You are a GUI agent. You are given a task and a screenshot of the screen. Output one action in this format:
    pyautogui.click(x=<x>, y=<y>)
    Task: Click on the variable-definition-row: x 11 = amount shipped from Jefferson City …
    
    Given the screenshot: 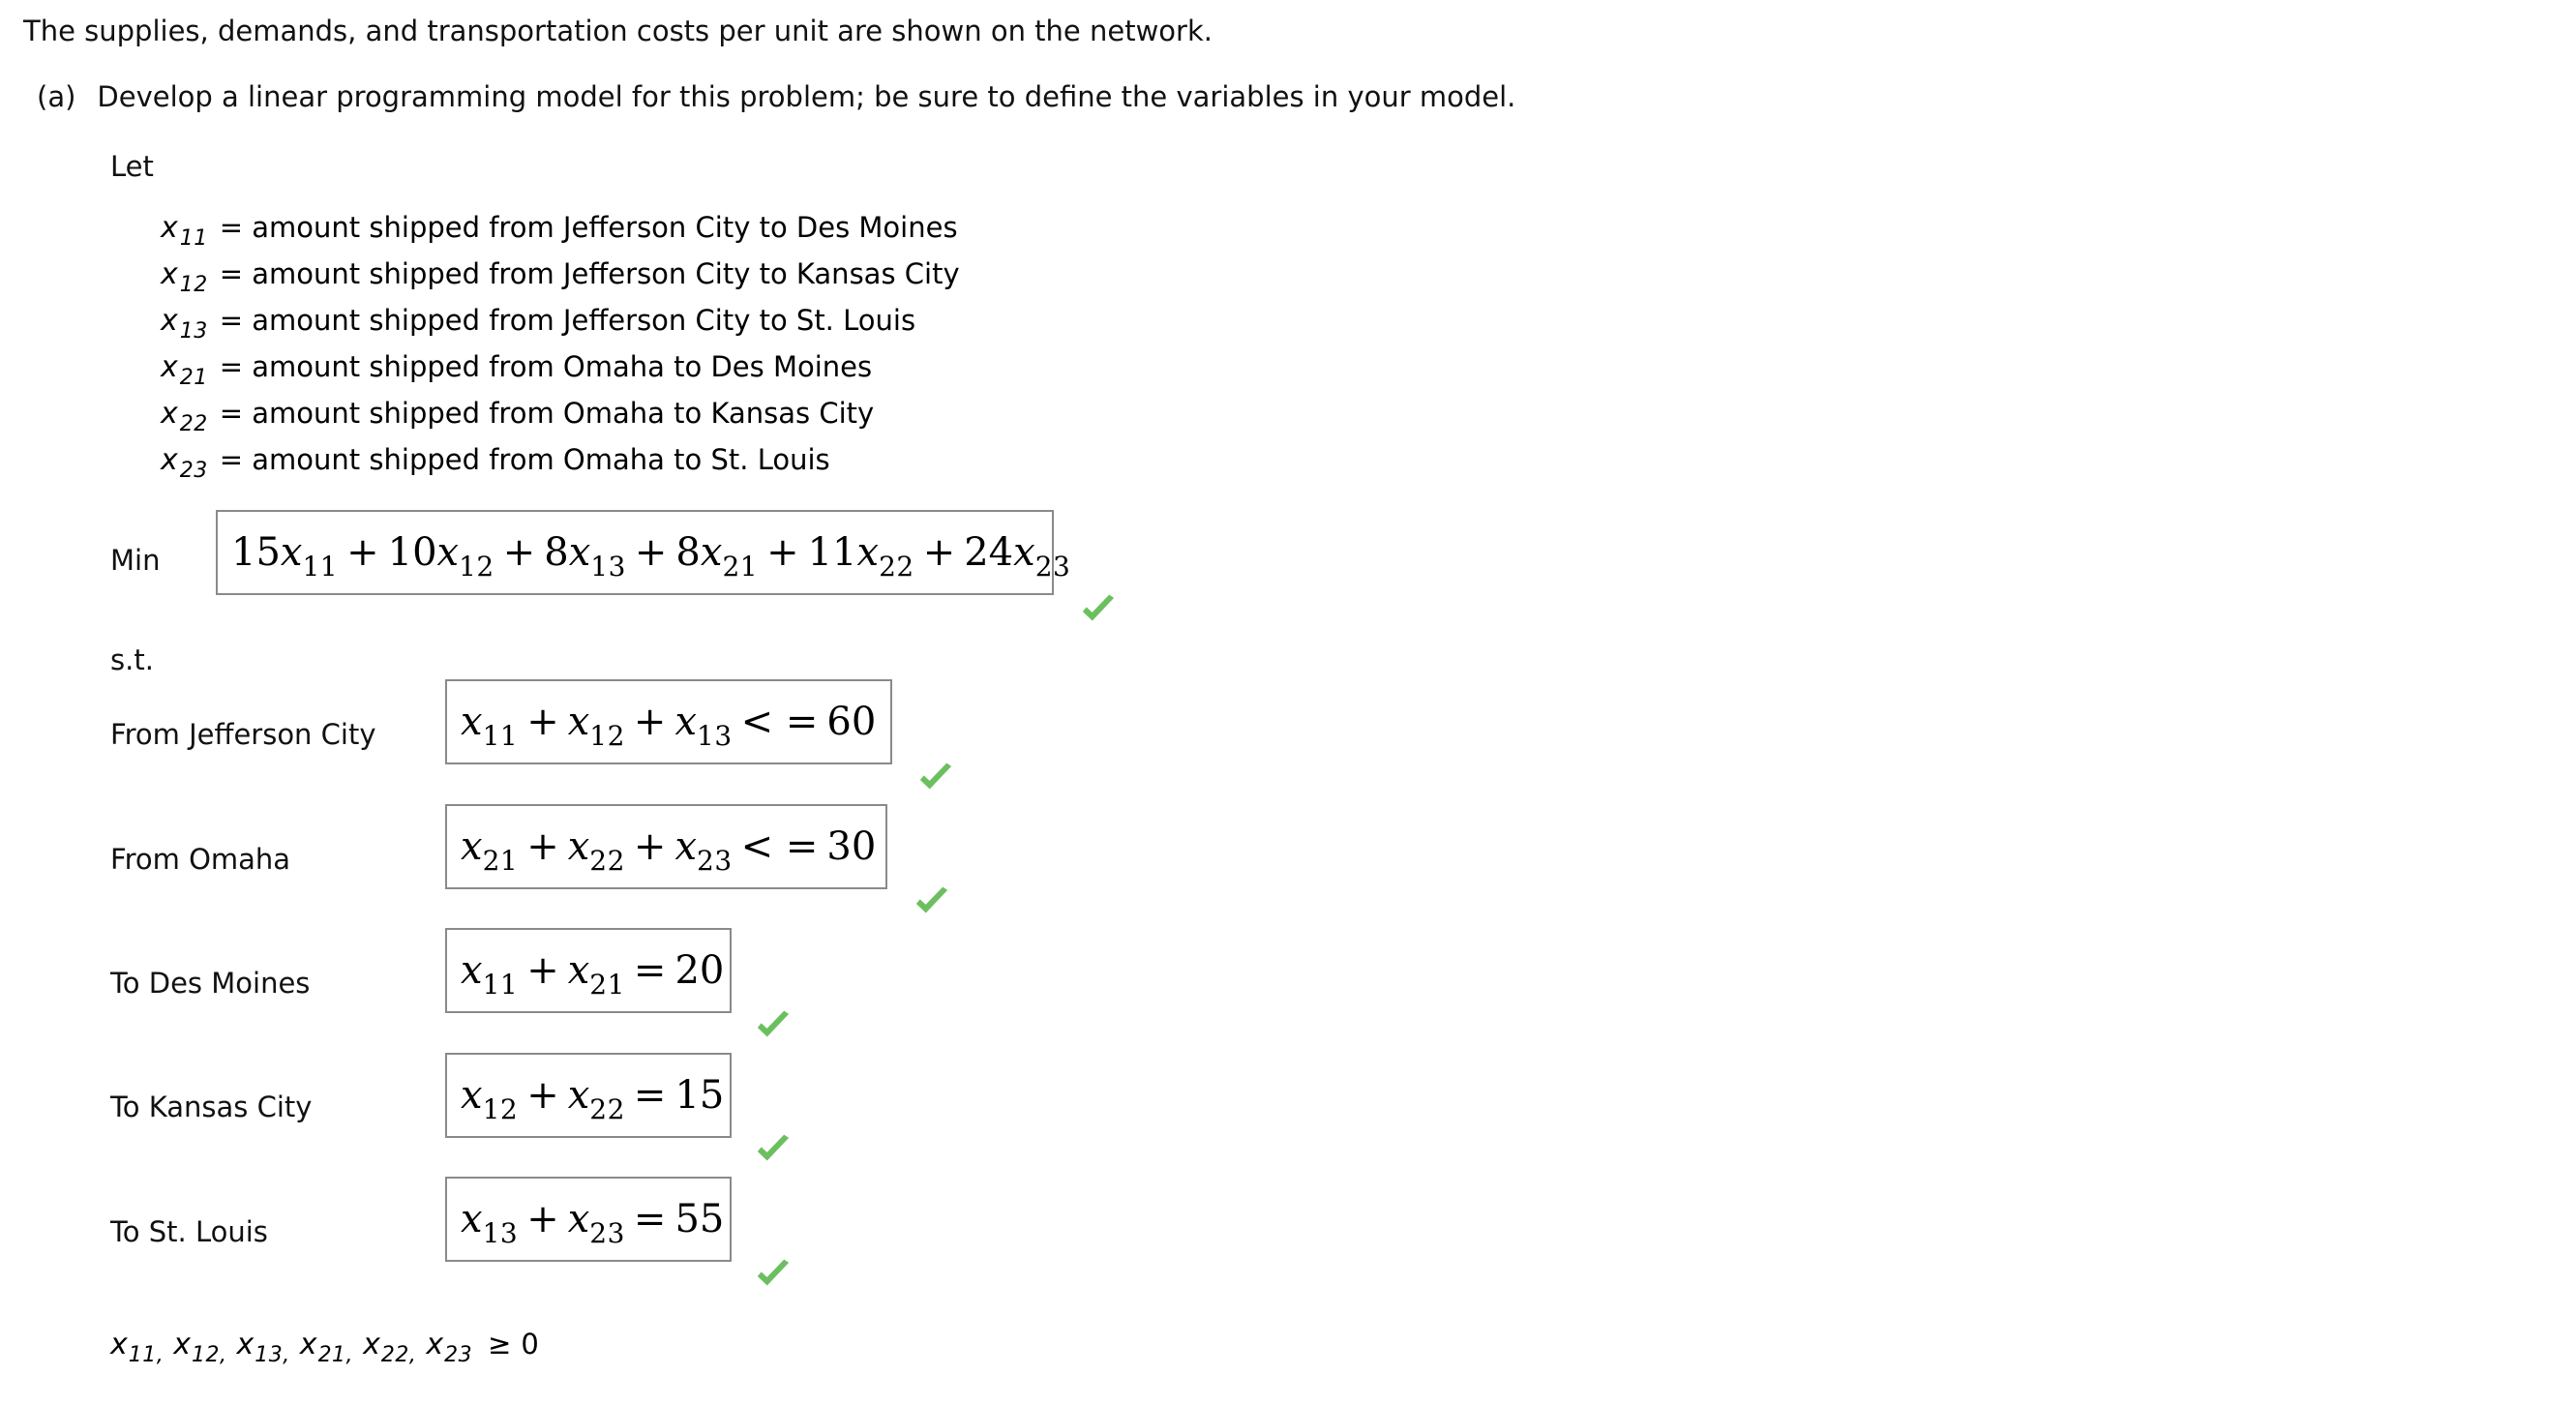 What is the action you would take?
    pyautogui.click(x=560, y=234)
    